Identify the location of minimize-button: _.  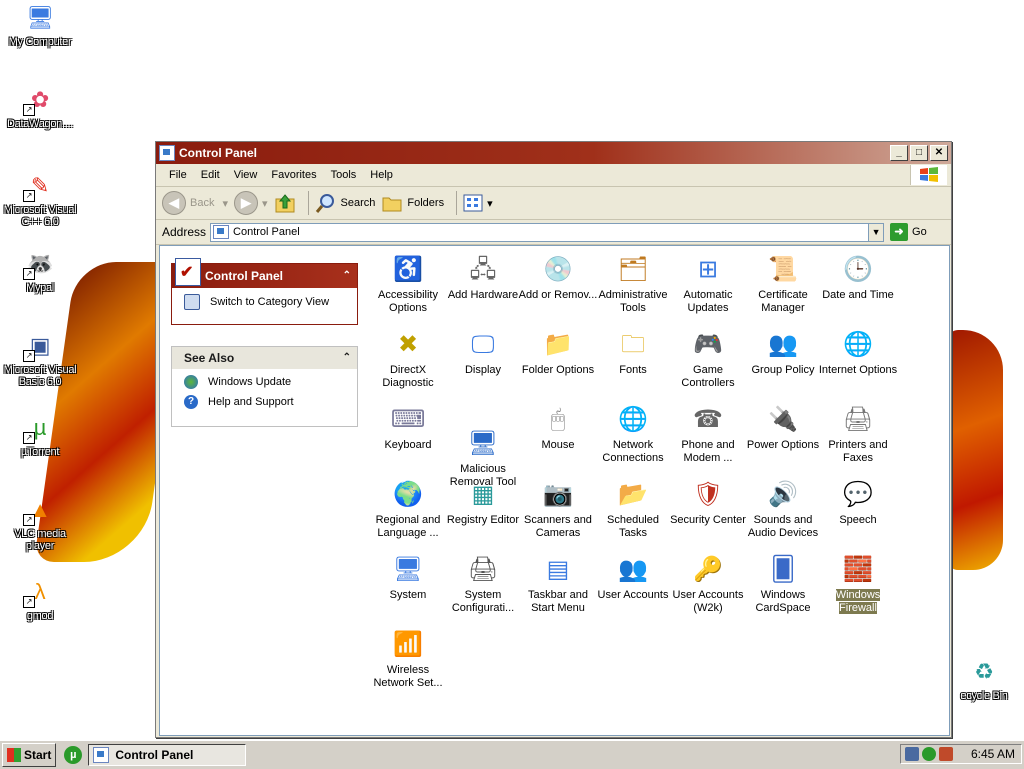
(899, 153).